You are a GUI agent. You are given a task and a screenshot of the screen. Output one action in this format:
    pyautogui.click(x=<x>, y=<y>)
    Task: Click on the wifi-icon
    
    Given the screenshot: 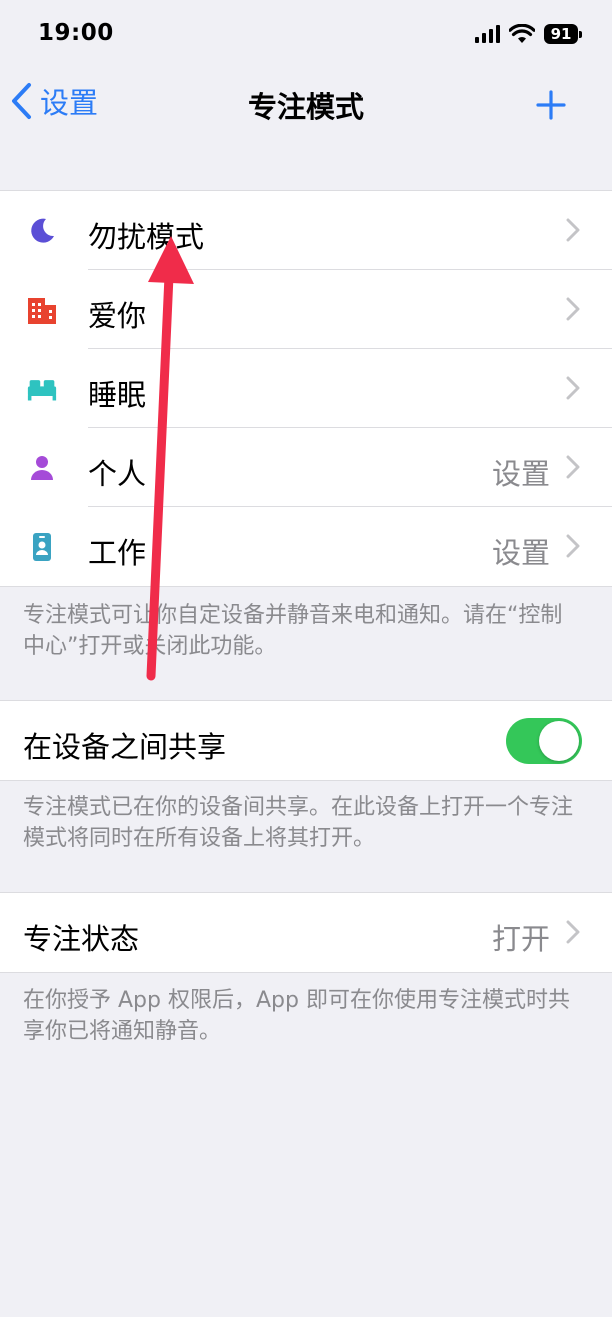 What is the action you would take?
    pyautogui.click(x=522, y=33)
    